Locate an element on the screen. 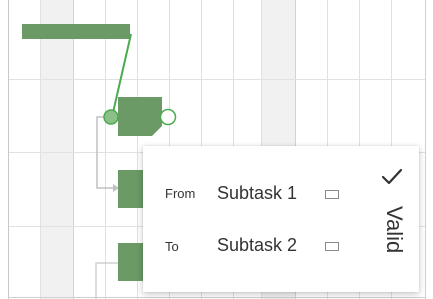  to-task-name: Subtask 2 is located at coordinates (257, 245).